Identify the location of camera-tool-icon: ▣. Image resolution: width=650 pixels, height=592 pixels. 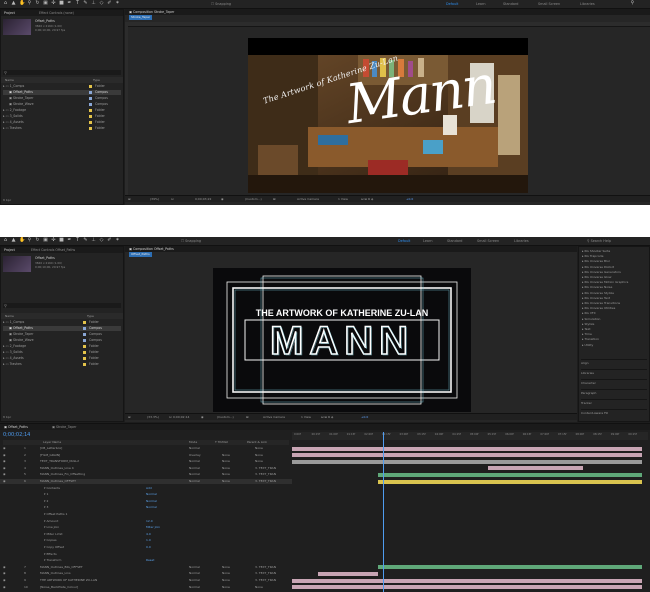
(45, 240).